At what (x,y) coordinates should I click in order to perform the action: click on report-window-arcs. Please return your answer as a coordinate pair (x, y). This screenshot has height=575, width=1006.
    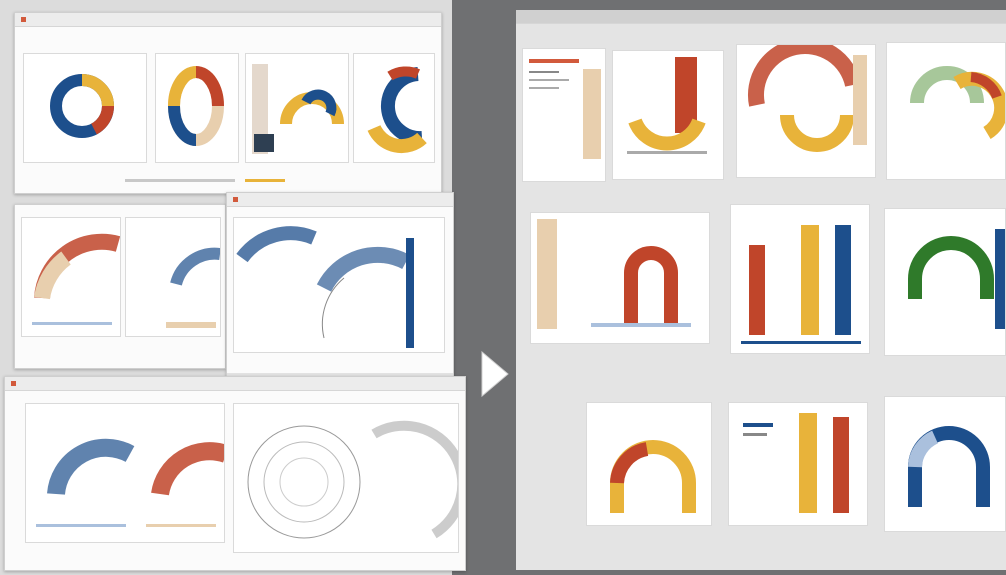
    Looking at the image, I should click on (120, 286).